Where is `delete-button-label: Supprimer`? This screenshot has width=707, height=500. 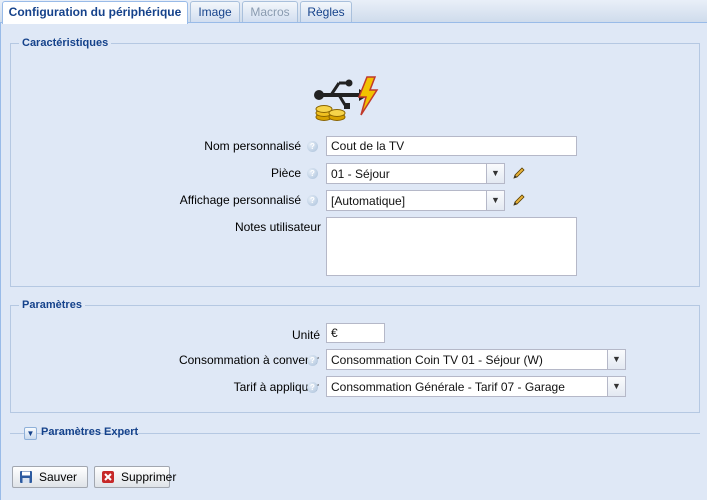
delete-button-label: Supprimer is located at coordinates (149, 477).